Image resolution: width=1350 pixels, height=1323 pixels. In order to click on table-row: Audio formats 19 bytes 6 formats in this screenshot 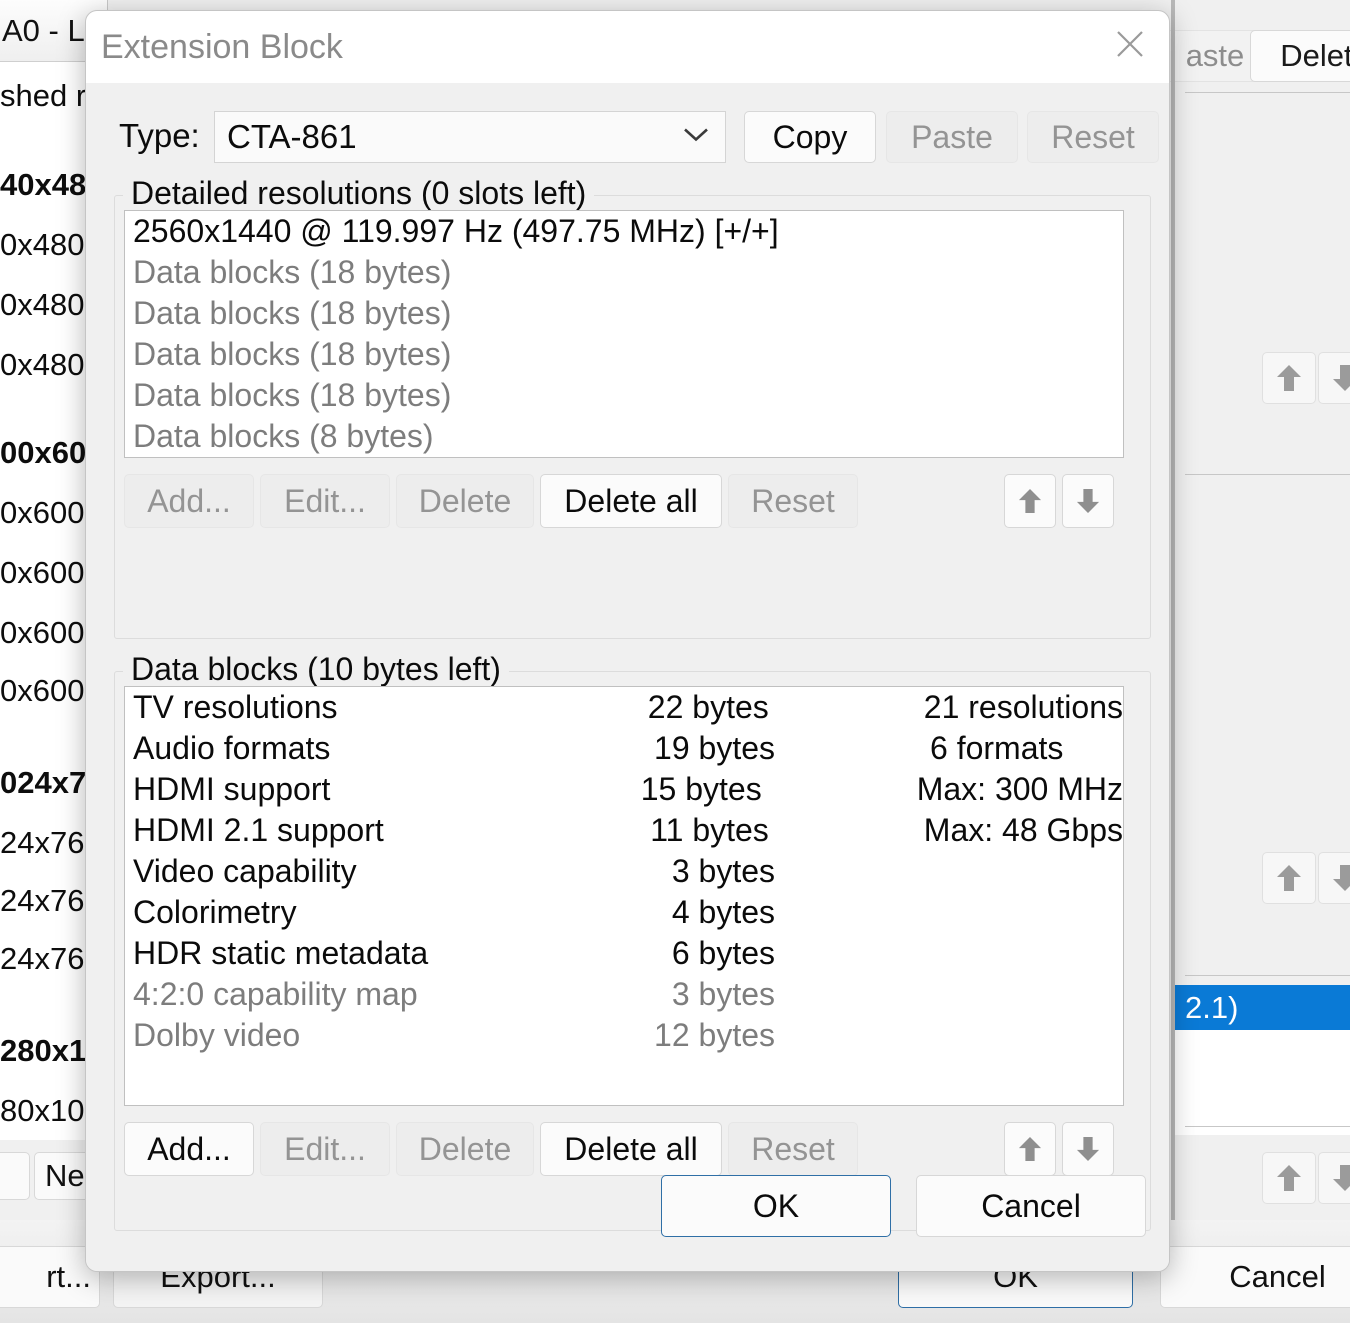, I will do `click(624, 748)`.